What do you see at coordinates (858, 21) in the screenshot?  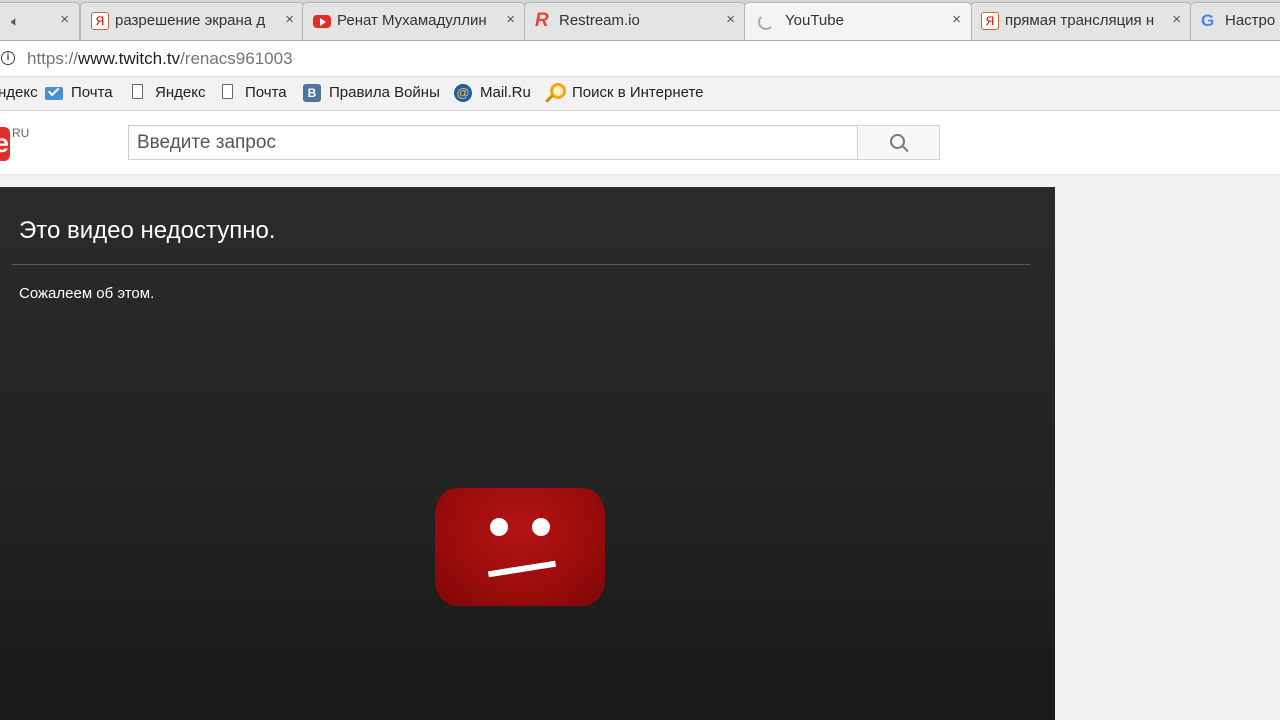 I see `tab-youtube-active: YouTube ×` at bounding box center [858, 21].